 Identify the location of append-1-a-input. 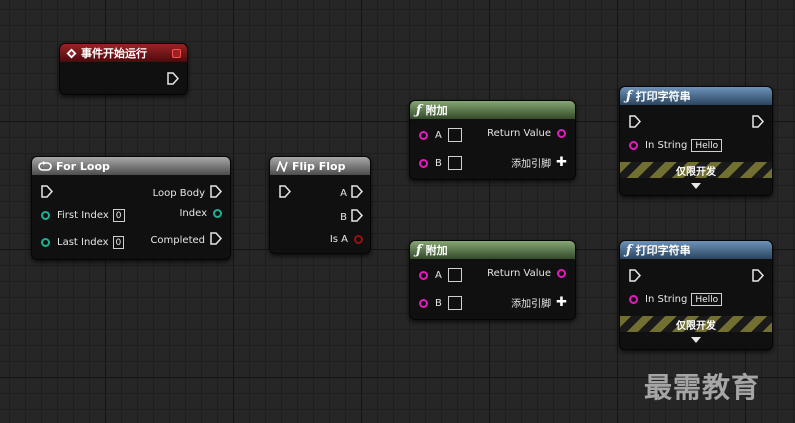
(454, 135).